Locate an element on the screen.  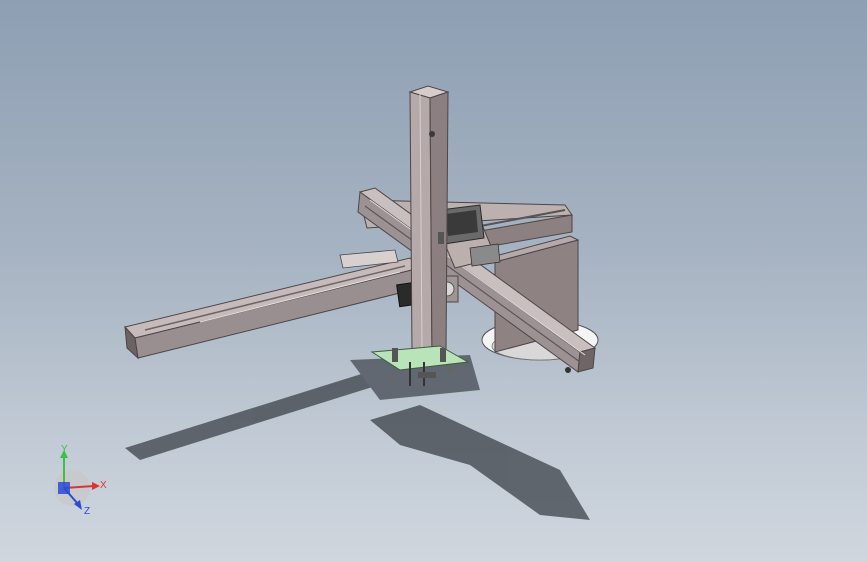
triad-origin-icon is located at coordinates (64, 488).